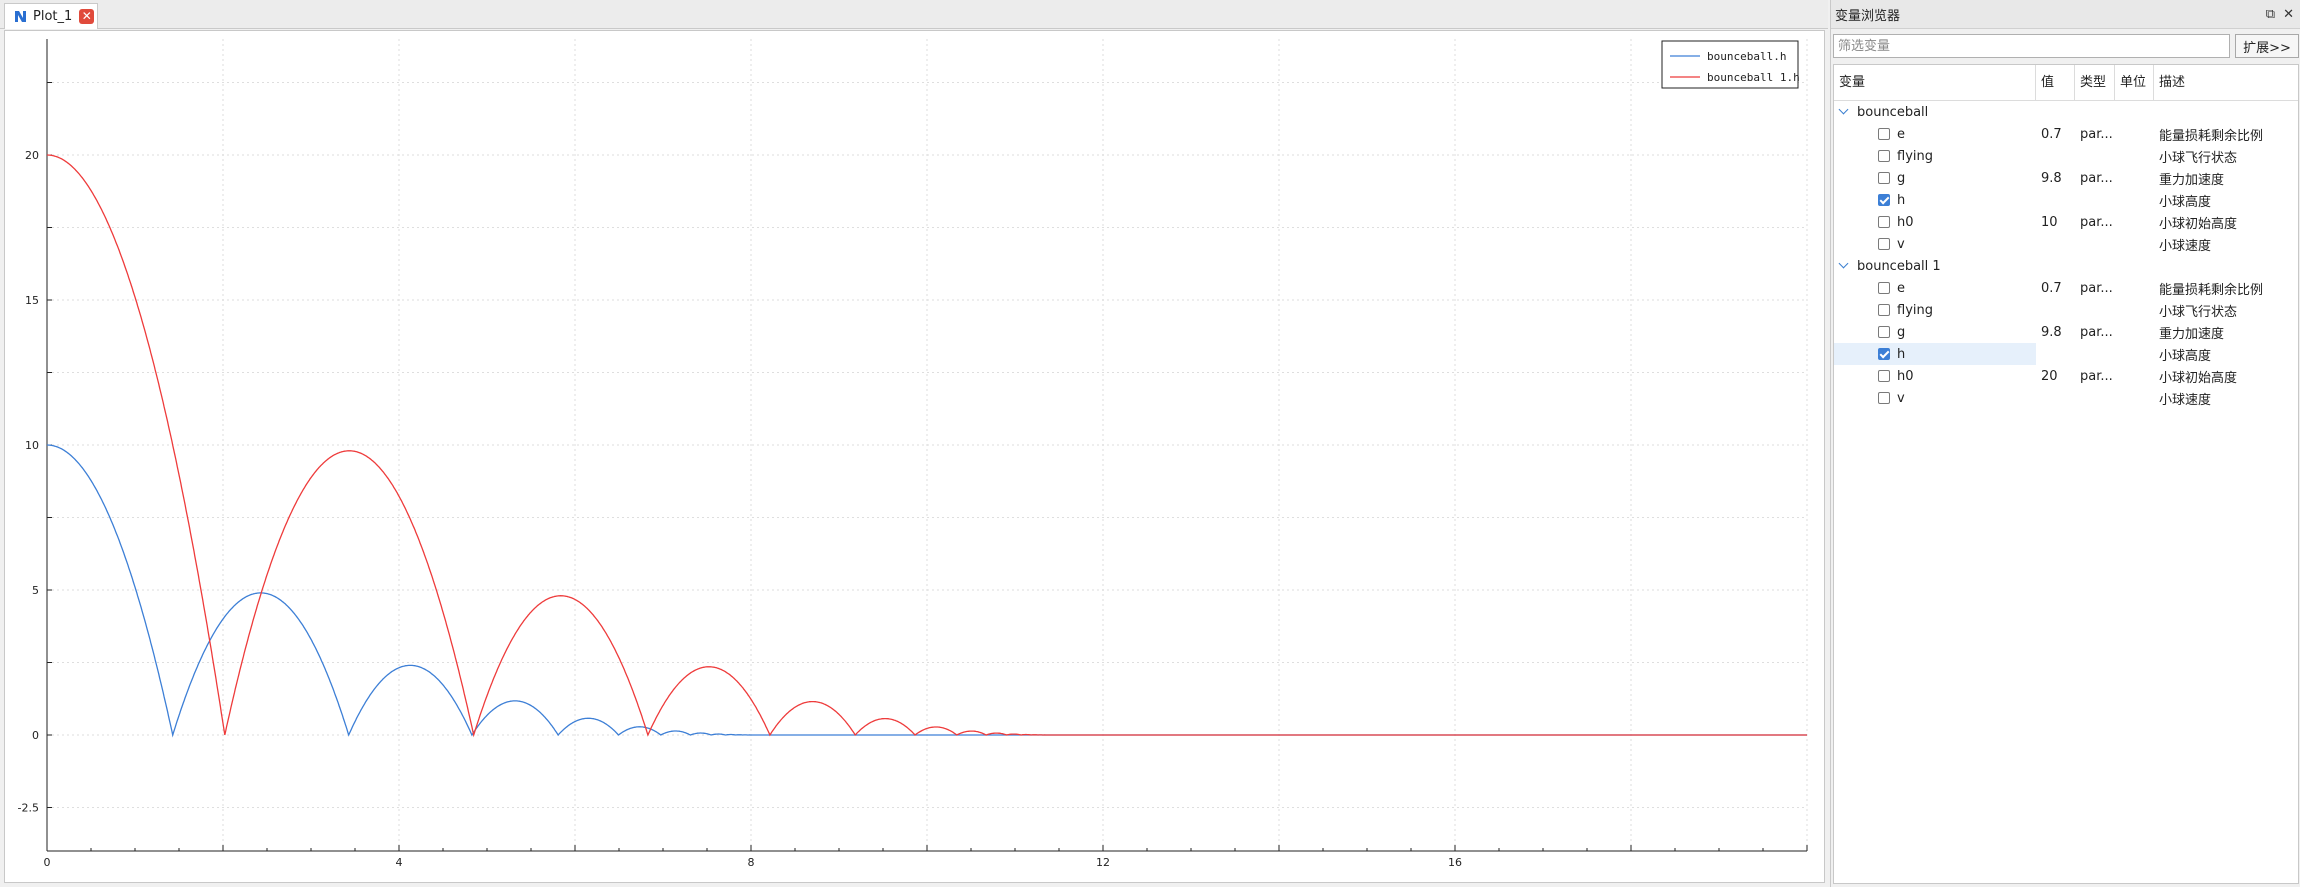 The width and height of the screenshot is (2300, 887). I want to click on col-header-unit: 单位, so click(2134, 82).